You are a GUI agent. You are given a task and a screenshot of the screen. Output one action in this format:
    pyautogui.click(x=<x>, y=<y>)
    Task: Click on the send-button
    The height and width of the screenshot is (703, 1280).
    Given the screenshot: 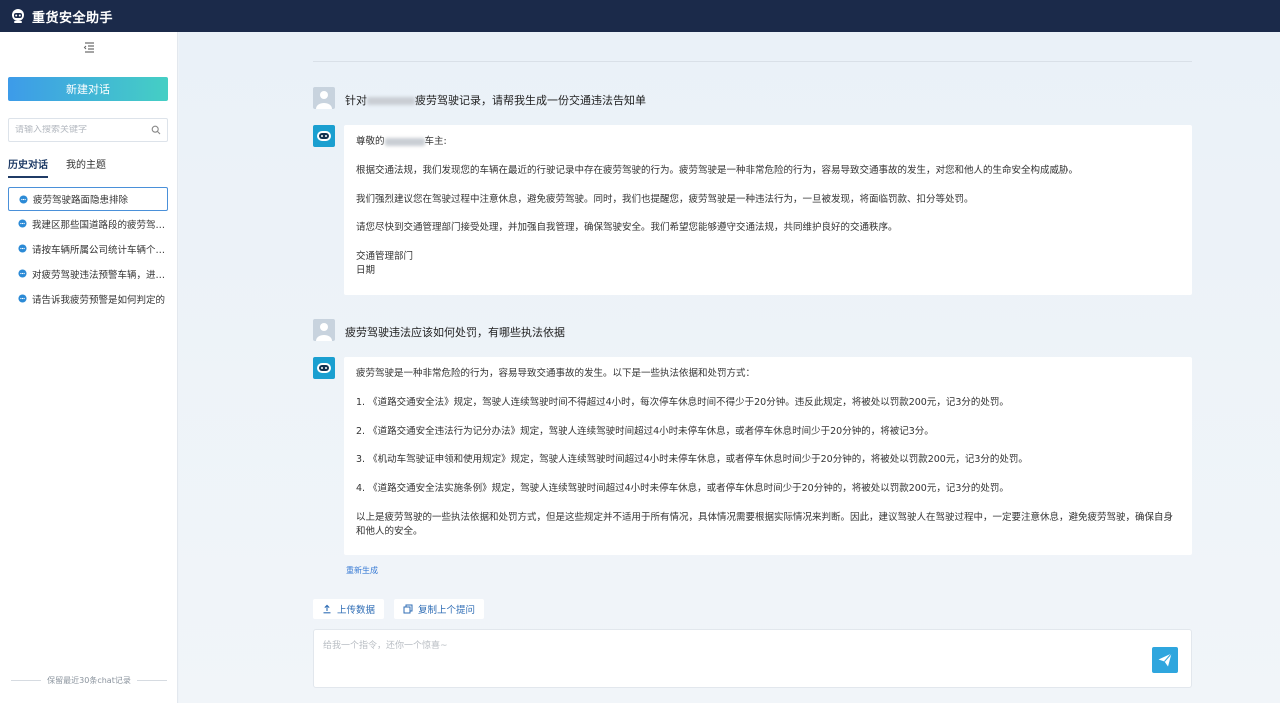 What is the action you would take?
    pyautogui.click(x=1165, y=660)
    